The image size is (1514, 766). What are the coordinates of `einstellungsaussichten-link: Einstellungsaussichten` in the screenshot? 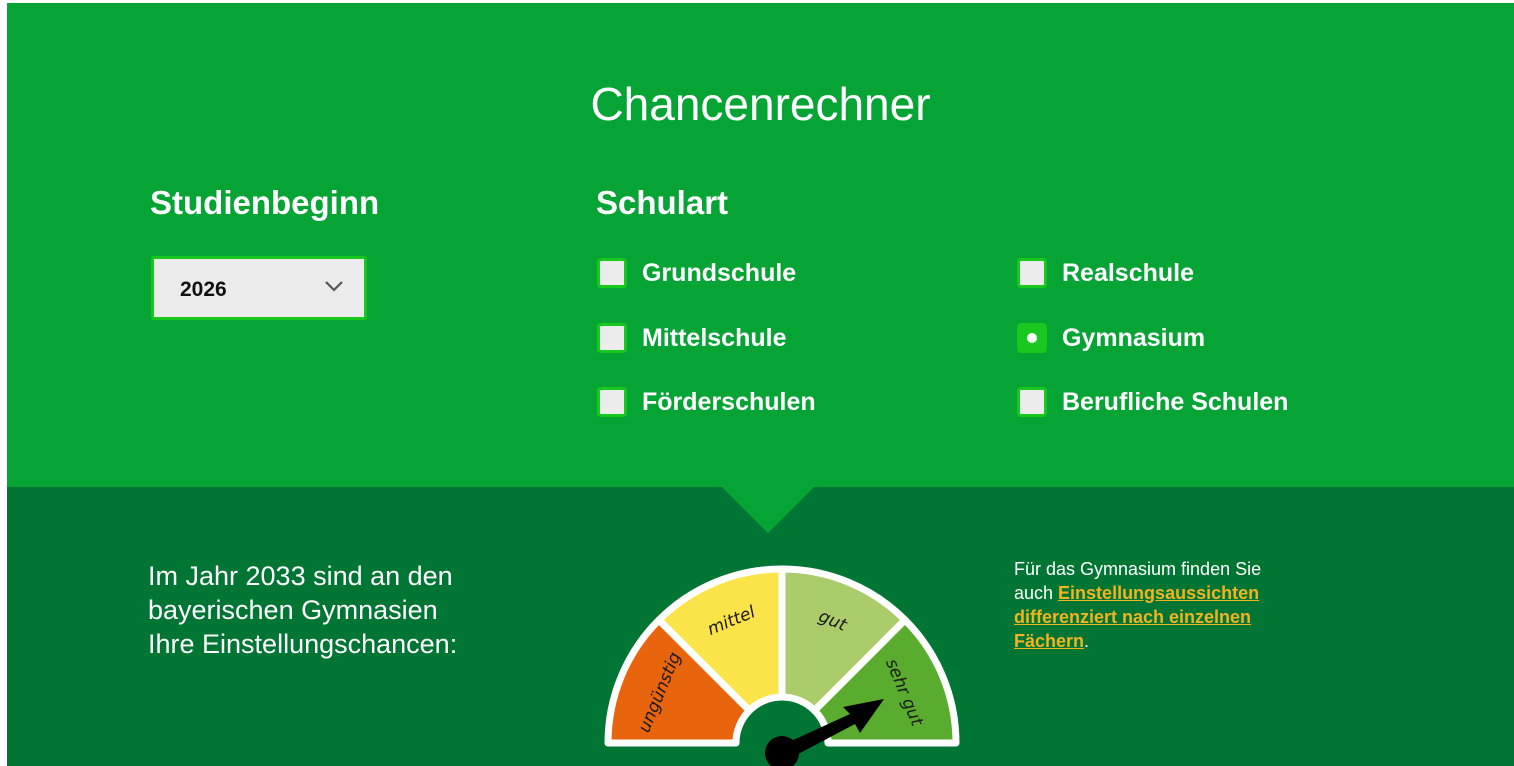 It's located at (1158, 593).